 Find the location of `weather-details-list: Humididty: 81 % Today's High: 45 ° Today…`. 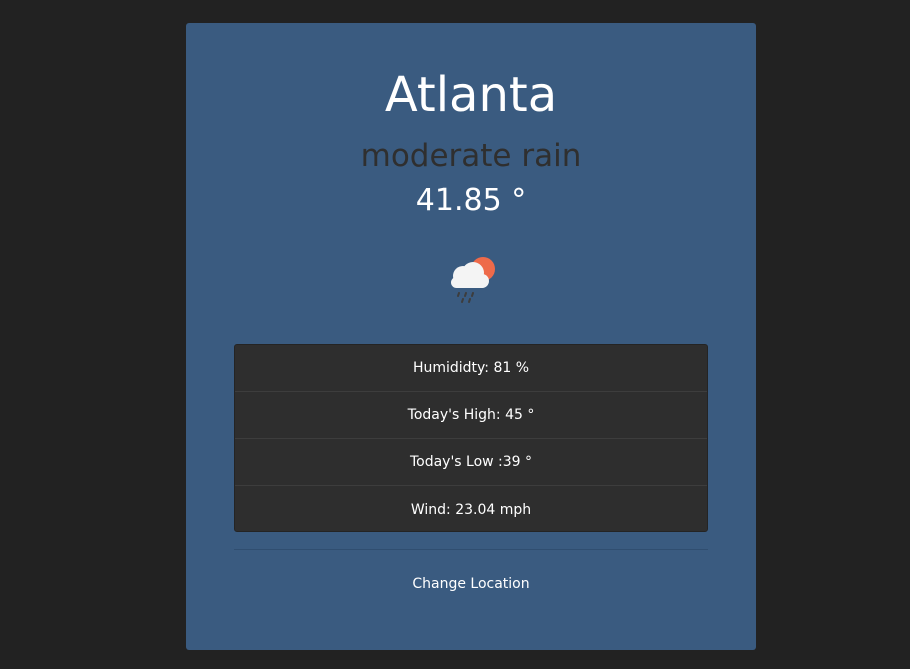

weather-details-list: Humididty: 81 % Today's High: 45 ° Today… is located at coordinates (471, 438).